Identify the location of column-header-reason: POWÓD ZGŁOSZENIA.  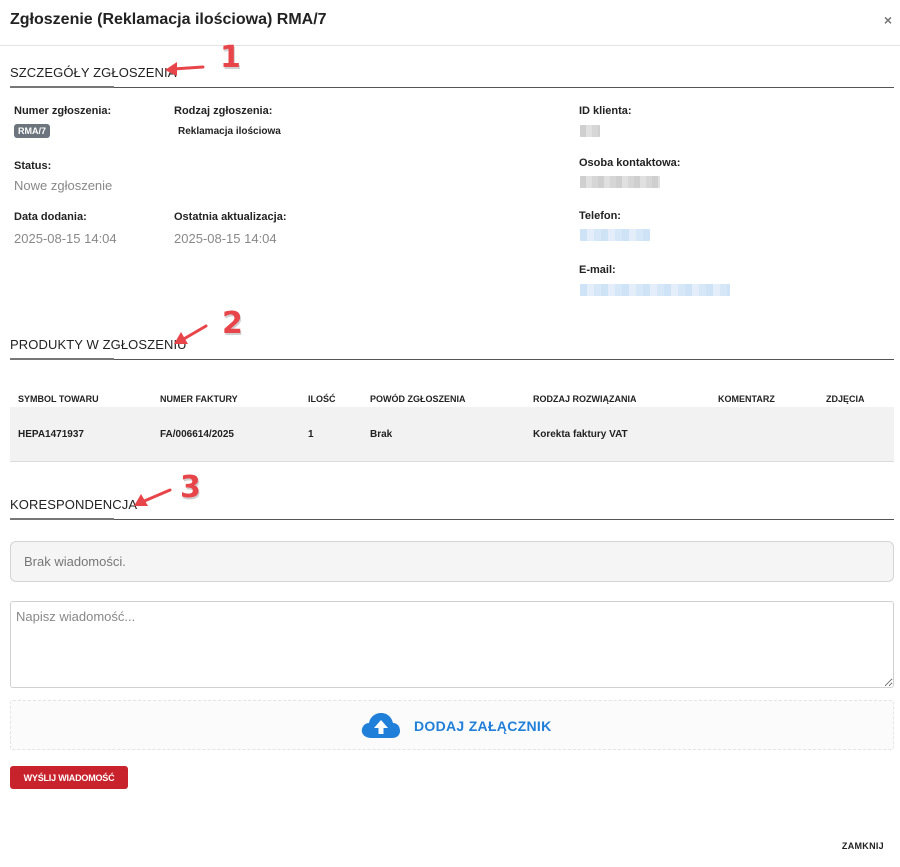
(418, 399).